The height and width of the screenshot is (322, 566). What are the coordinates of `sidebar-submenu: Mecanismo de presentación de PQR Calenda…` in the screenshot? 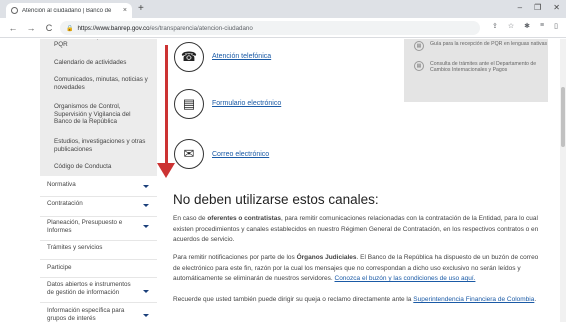 It's located at (98, 107).